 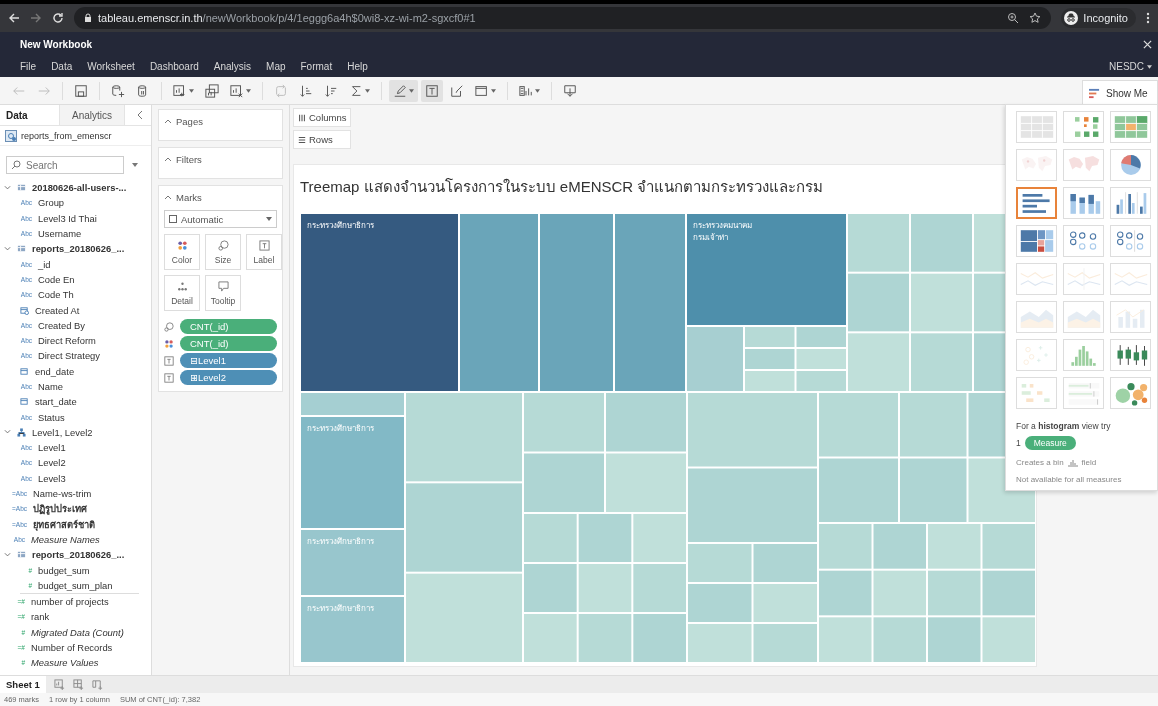 I want to click on field-item: Name, so click(x=50, y=386).